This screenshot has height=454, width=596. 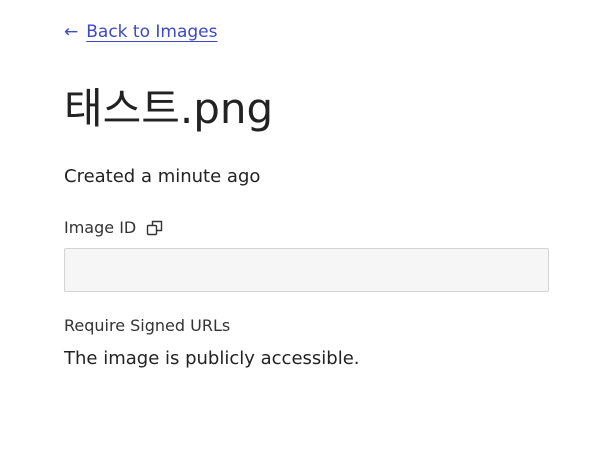 What do you see at coordinates (147, 325) in the screenshot?
I see `require-signed-urls-label: Require Signed URLs` at bounding box center [147, 325].